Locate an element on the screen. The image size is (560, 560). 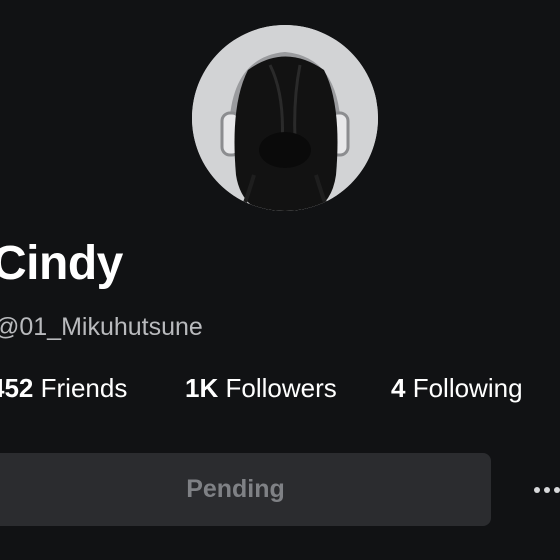
more-horizontal-icon is located at coordinates (544, 490).